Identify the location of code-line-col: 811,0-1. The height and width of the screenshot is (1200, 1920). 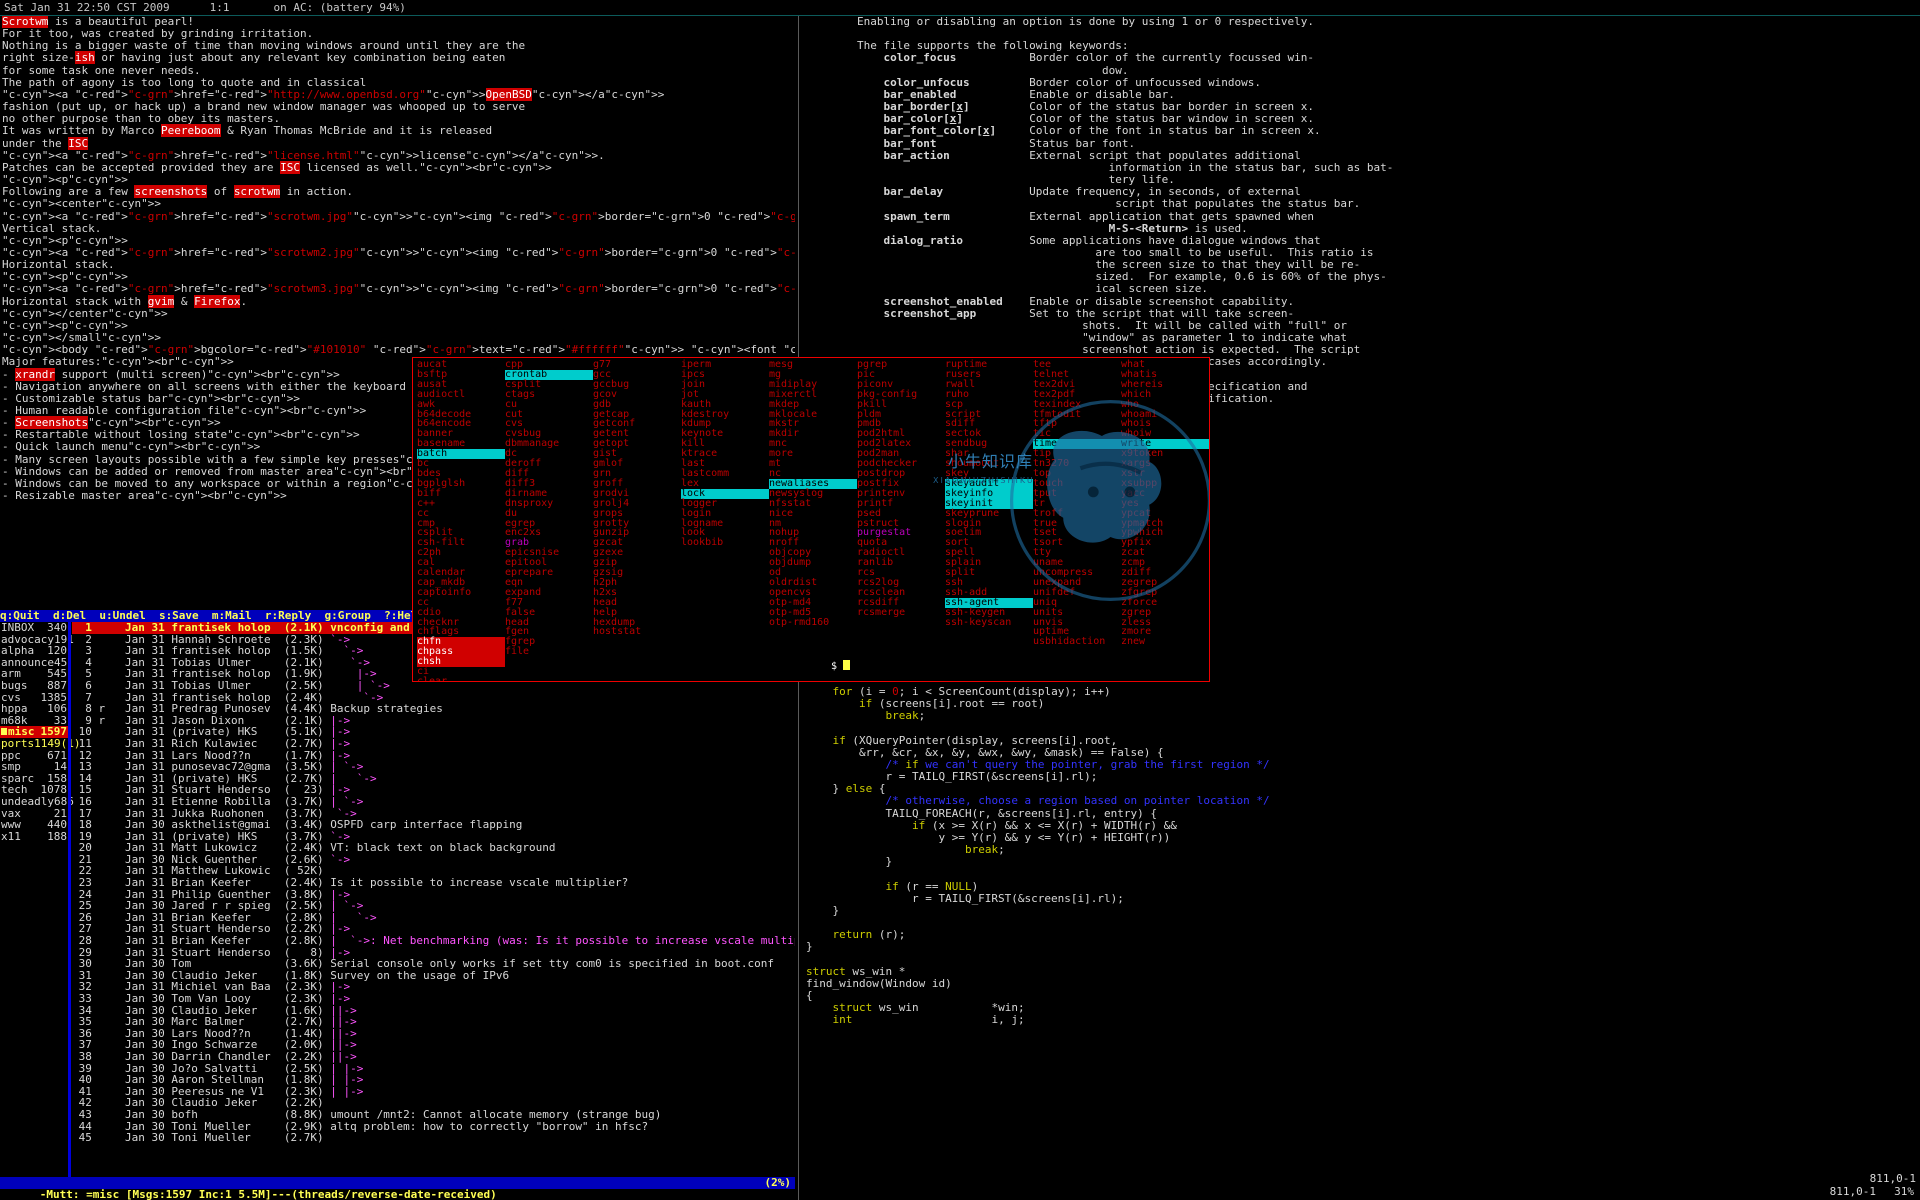
(1892, 1178).